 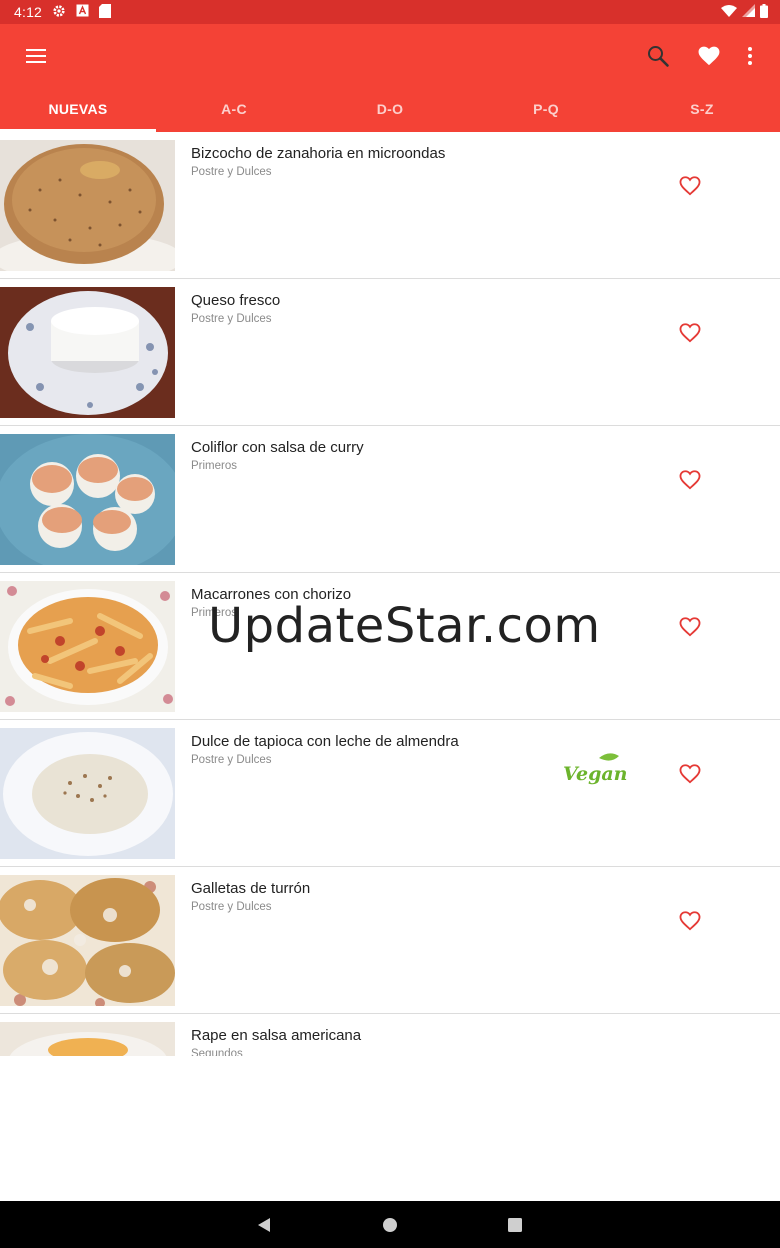 I want to click on vegan-badge: Vegan, so click(x=594, y=770).